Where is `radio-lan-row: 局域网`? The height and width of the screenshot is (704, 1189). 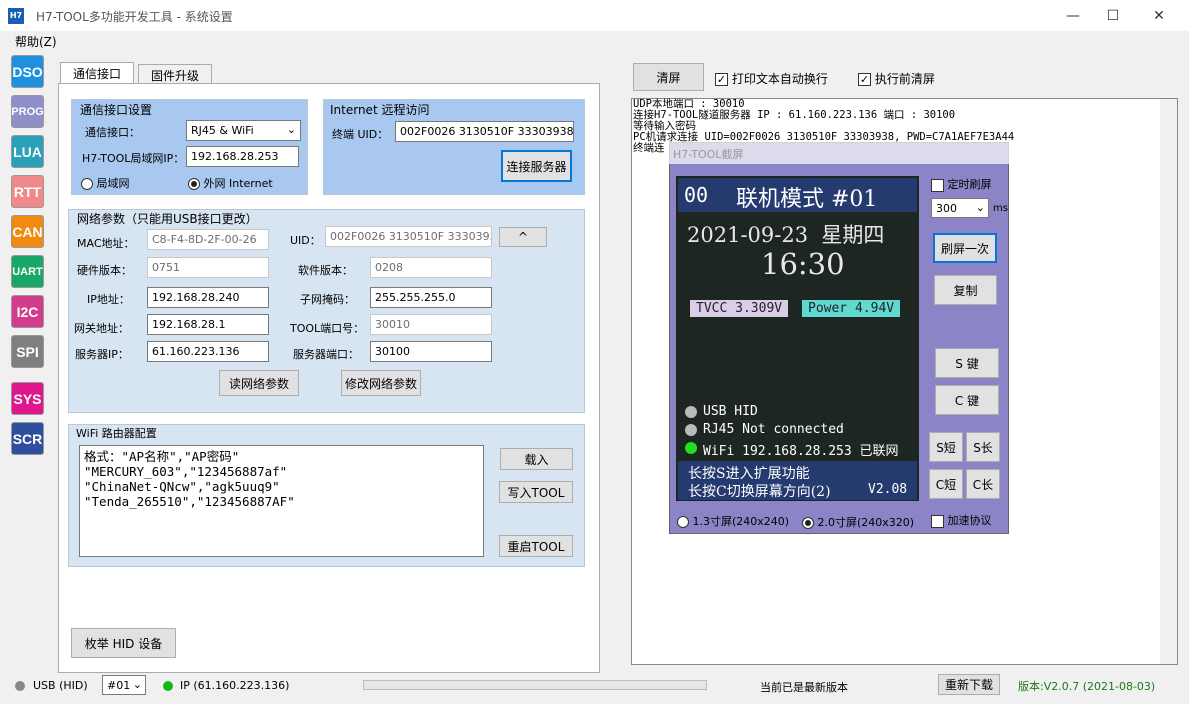 radio-lan-row: 局域网 is located at coordinates (105, 183).